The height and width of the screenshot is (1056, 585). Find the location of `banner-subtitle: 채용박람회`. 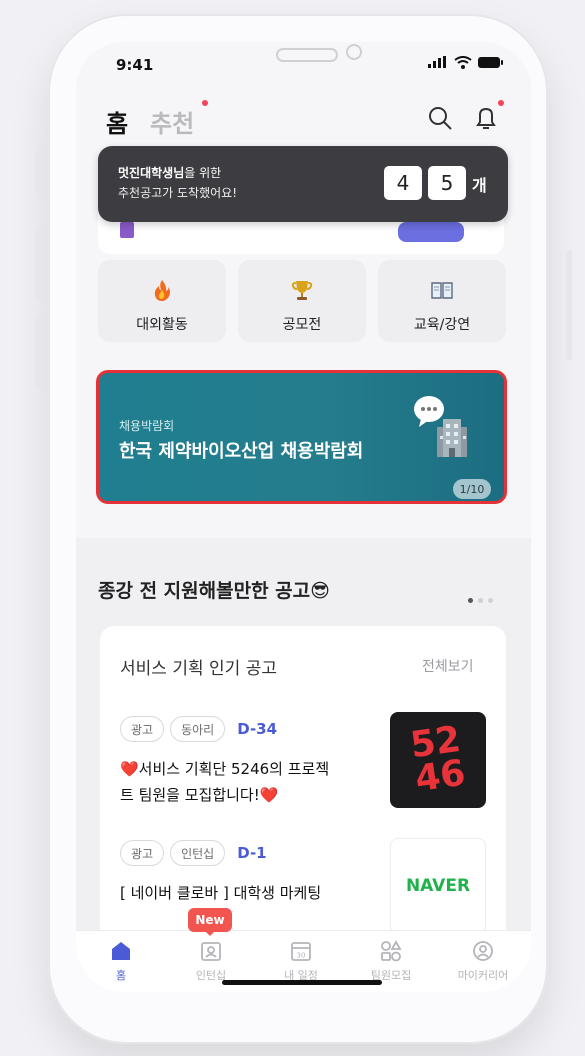

banner-subtitle: 채용박람회 is located at coordinates (147, 426).